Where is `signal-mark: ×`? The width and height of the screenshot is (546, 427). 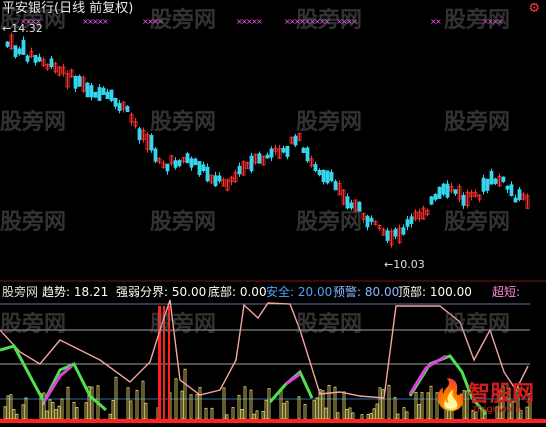 signal-mark: × is located at coordinates (259, 21).